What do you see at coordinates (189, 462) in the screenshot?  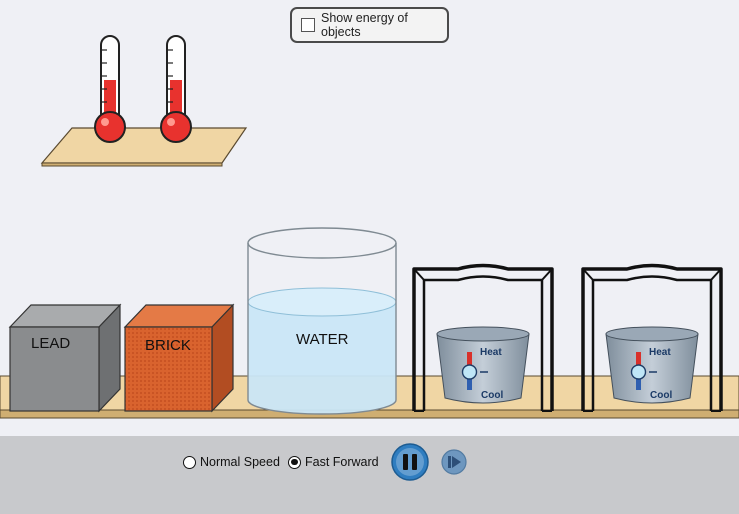 I see `normal-speed-radio-dot` at bounding box center [189, 462].